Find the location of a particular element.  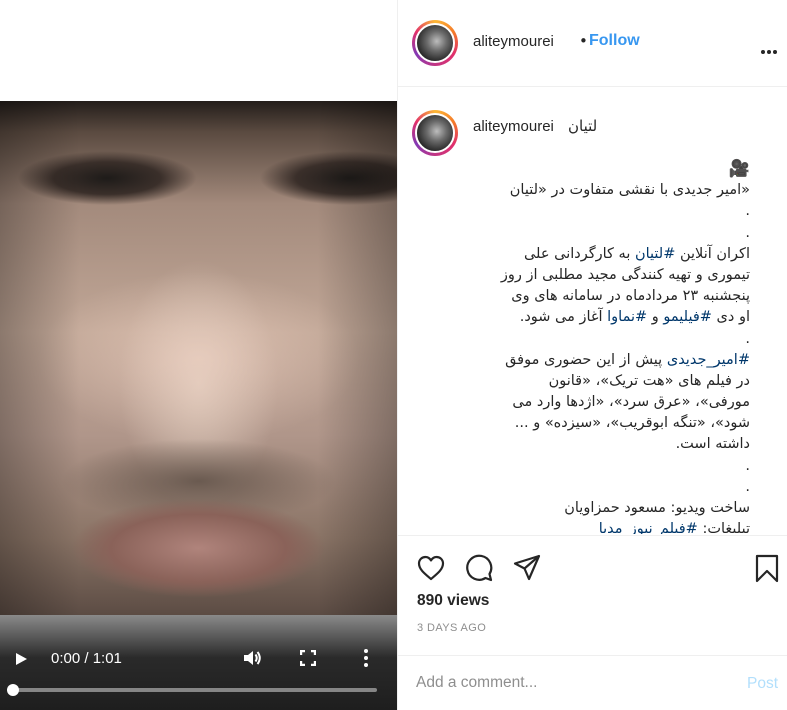

avatar-image is located at coordinates (435, 43).